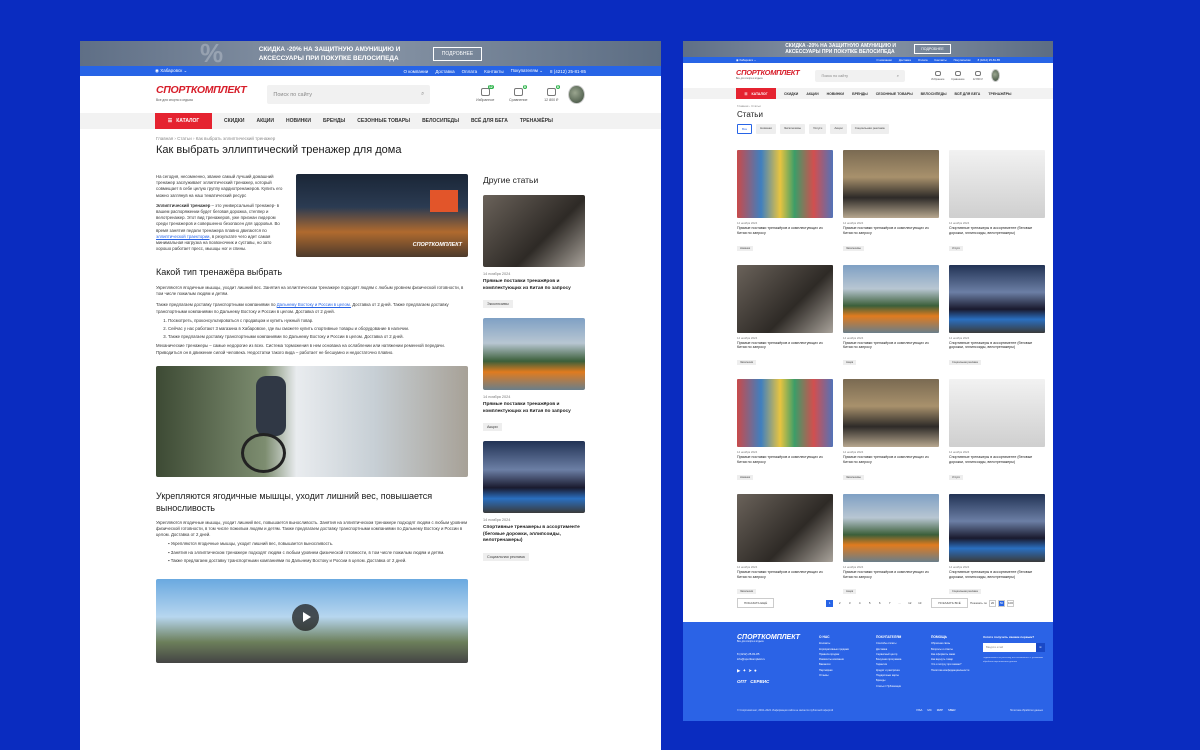 The width and height of the screenshot is (1200, 750). Describe the element at coordinates (746, 363) in the screenshot. I see `card-tag: Эксклюзив` at that location.